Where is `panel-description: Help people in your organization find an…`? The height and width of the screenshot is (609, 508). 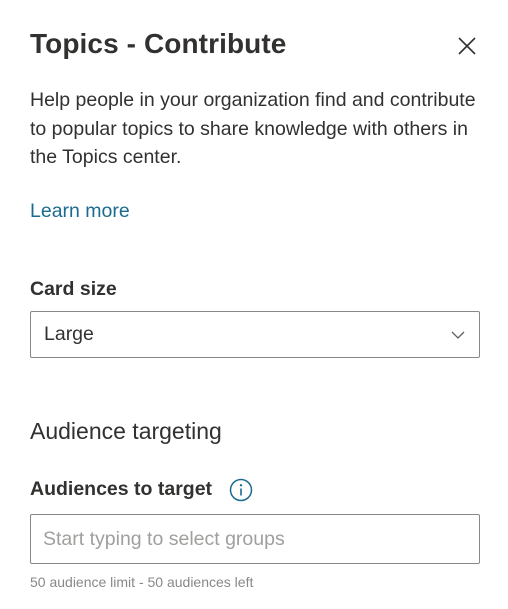
panel-description: Help people in your organization find an… is located at coordinates (253, 128).